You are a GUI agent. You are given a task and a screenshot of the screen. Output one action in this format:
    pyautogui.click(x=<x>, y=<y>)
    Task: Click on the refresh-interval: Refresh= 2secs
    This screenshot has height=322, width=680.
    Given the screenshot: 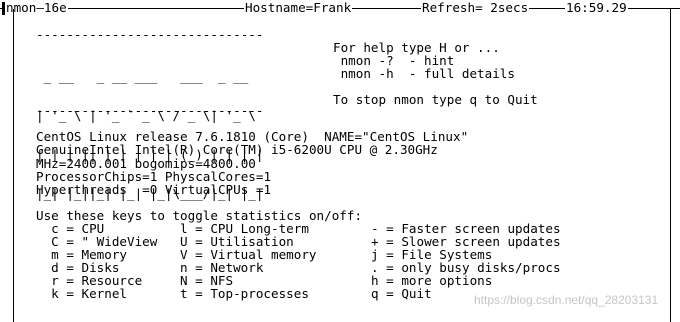 What is the action you would take?
    pyautogui.click(x=475, y=7)
    